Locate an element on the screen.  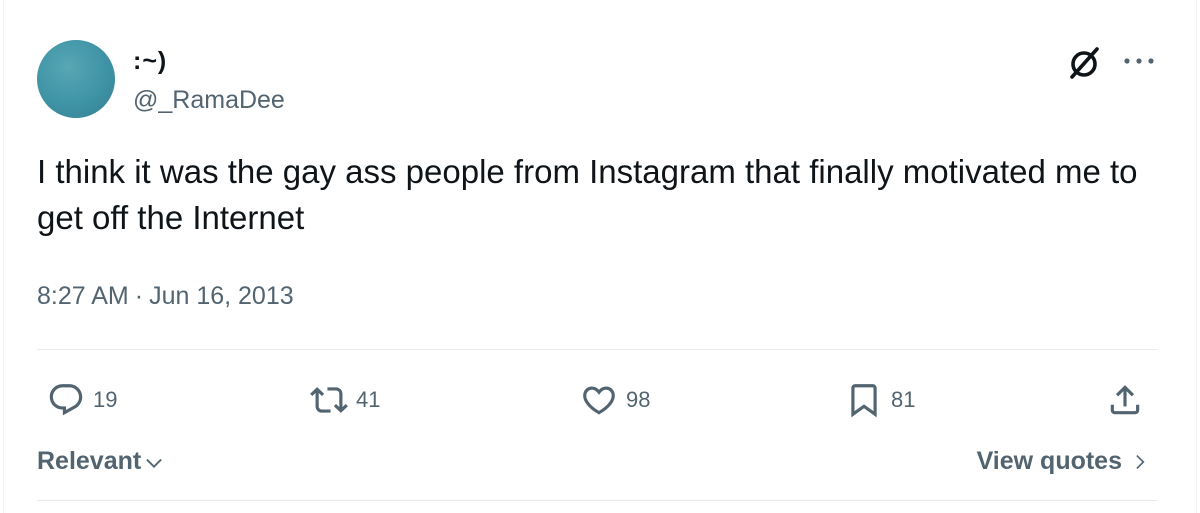
like-icon is located at coordinates (599, 400).